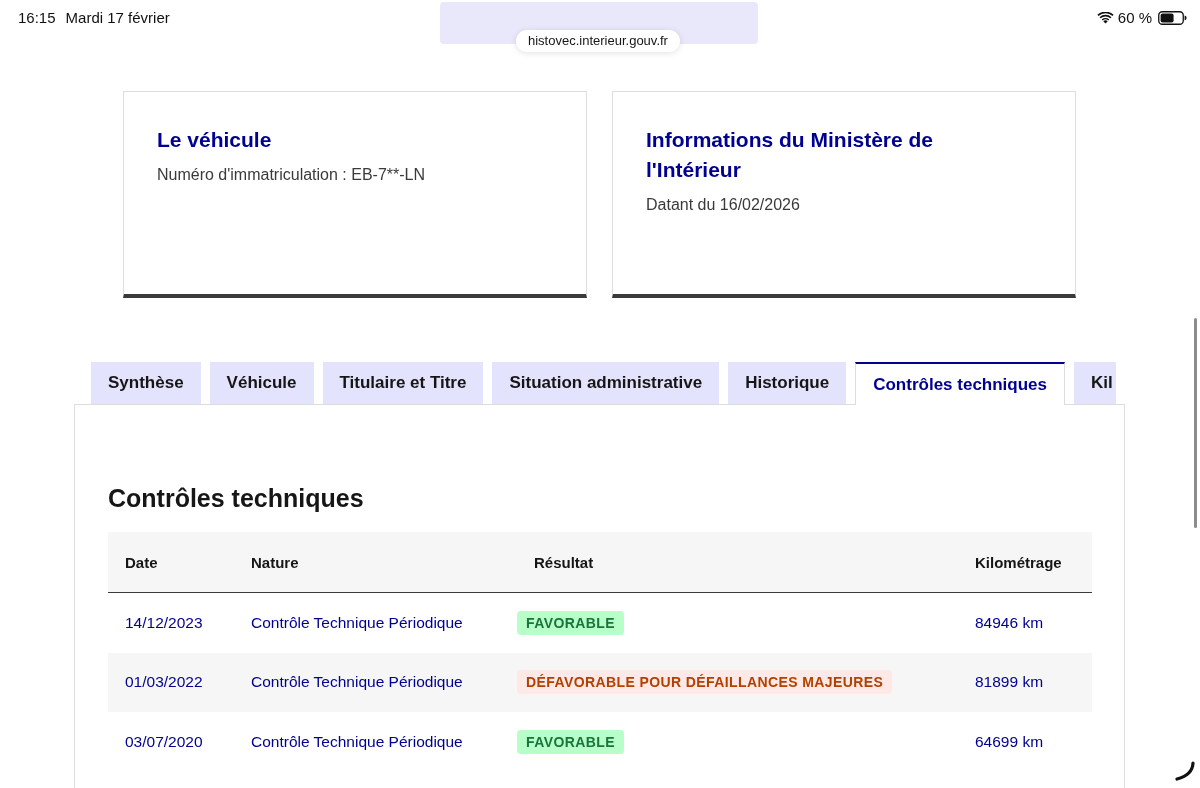  What do you see at coordinates (292, 175) in the screenshot?
I see `card-text: Numéro d'immatriculation : EB-7**-LN` at bounding box center [292, 175].